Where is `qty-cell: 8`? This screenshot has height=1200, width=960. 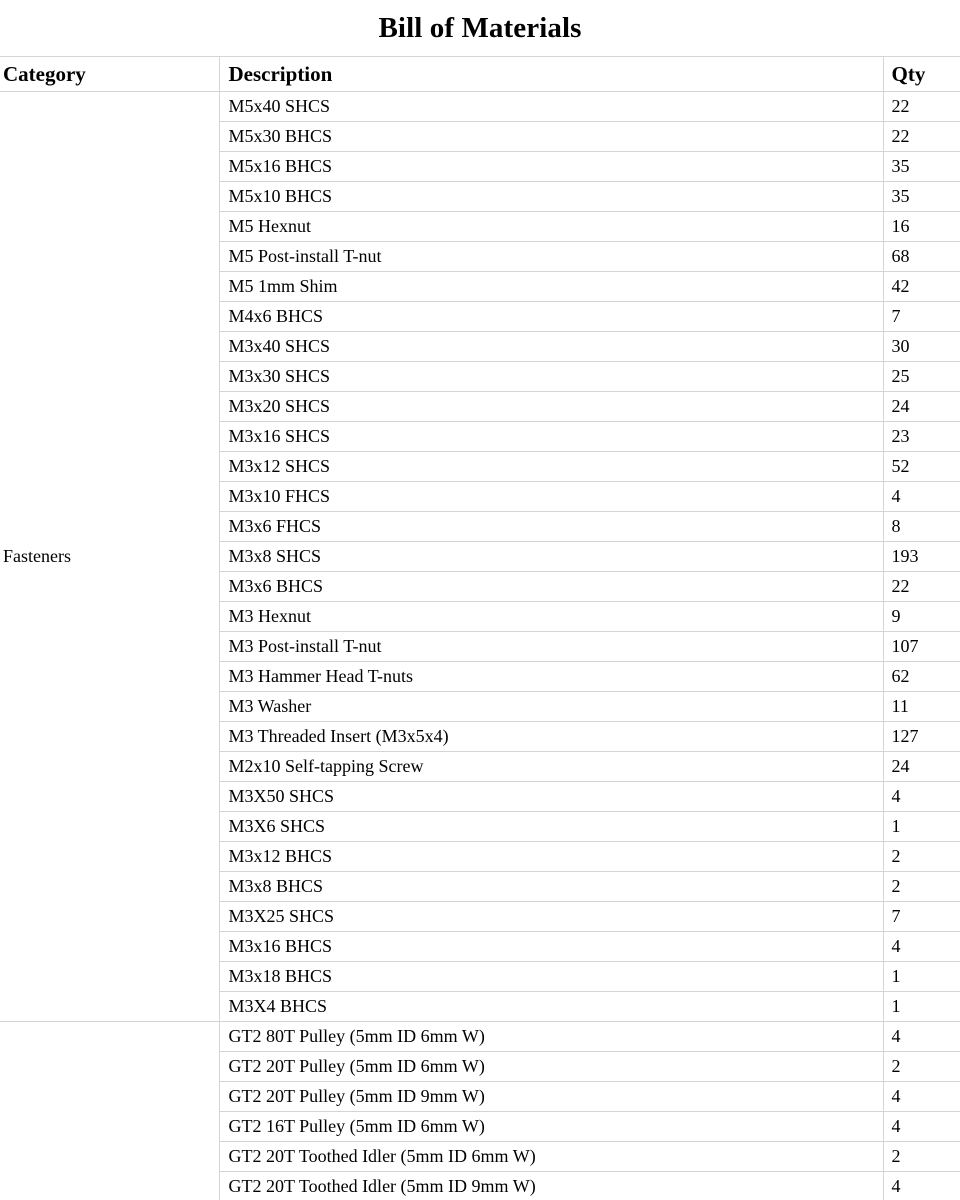 qty-cell: 8 is located at coordinates (921, 526).